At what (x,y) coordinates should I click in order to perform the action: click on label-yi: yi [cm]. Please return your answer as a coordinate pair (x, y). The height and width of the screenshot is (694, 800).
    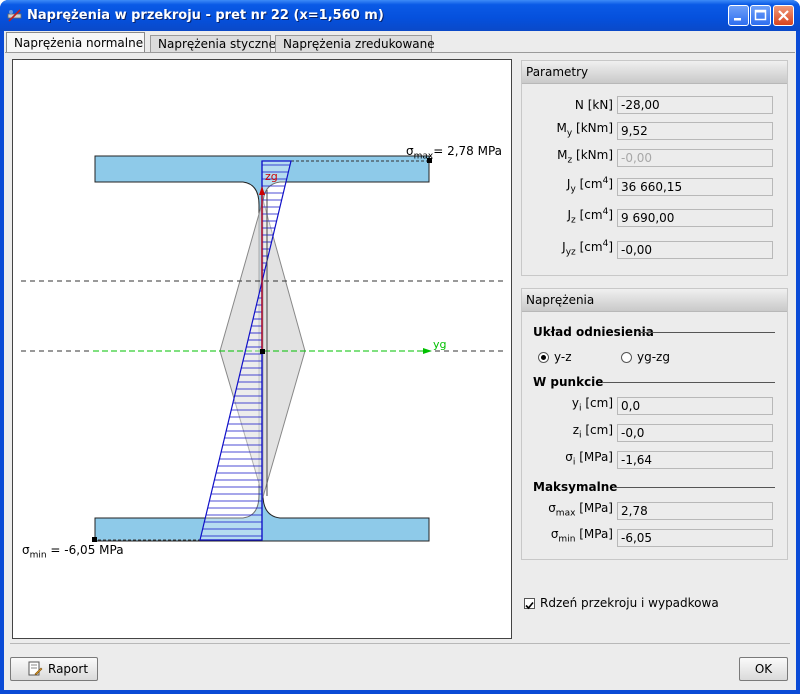
    Looking at the image, I should click on (592, 405).